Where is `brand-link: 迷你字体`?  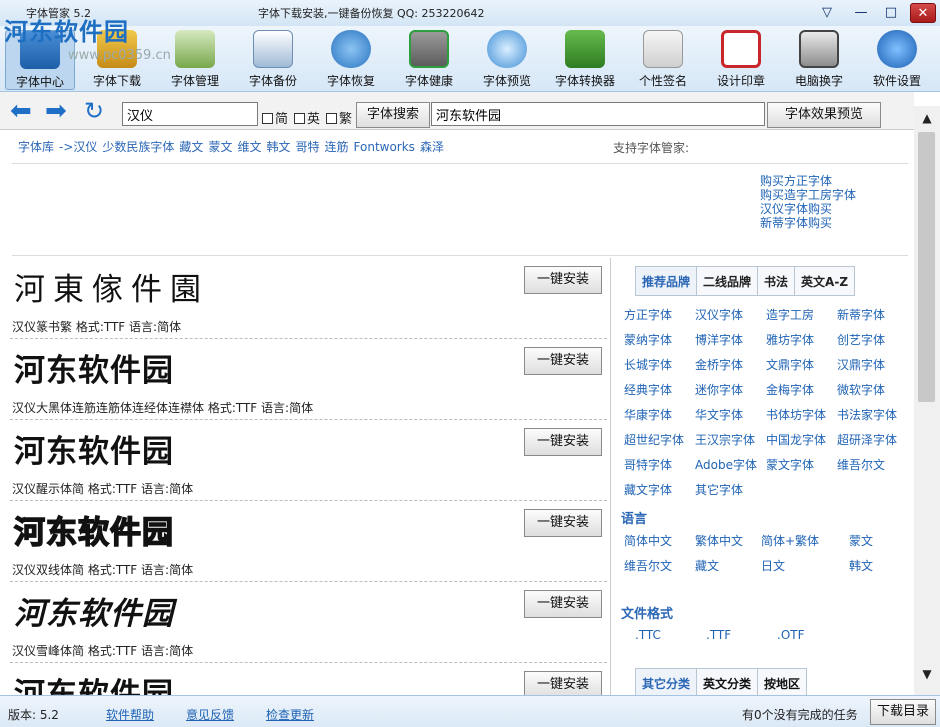
brand-link: 迷你字体 is located at coordinates (719, 389).